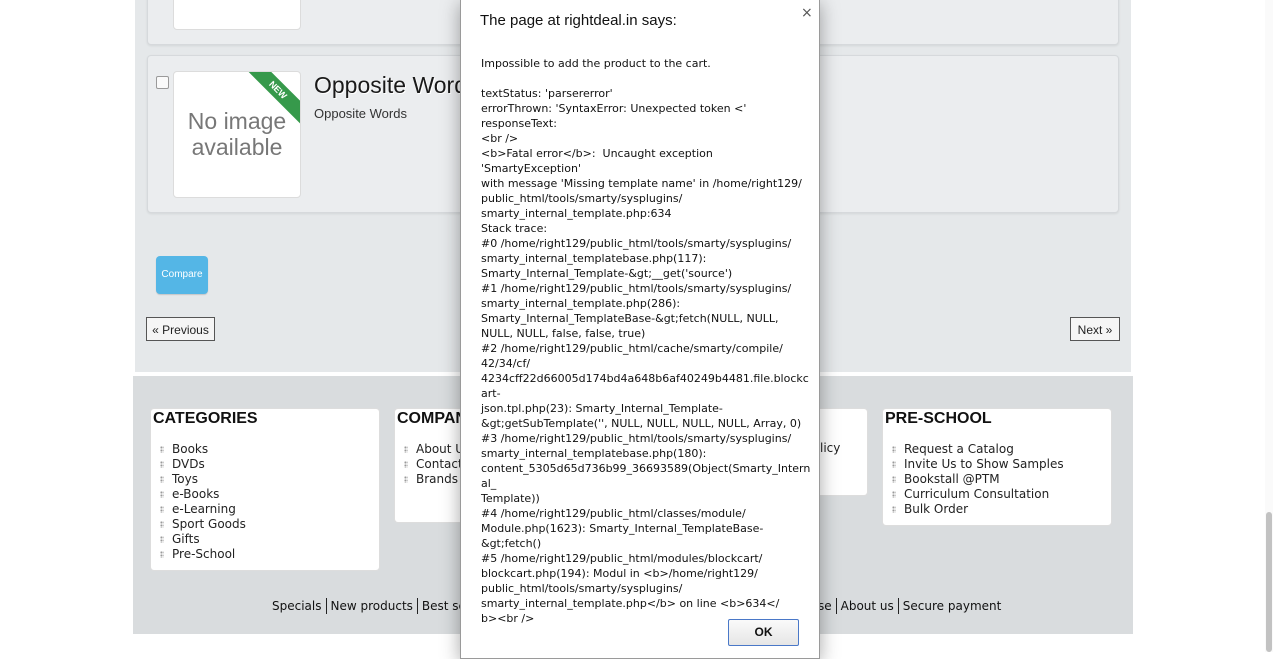  I want to click on product-title-link: Opposite Words, so click(396, 85).